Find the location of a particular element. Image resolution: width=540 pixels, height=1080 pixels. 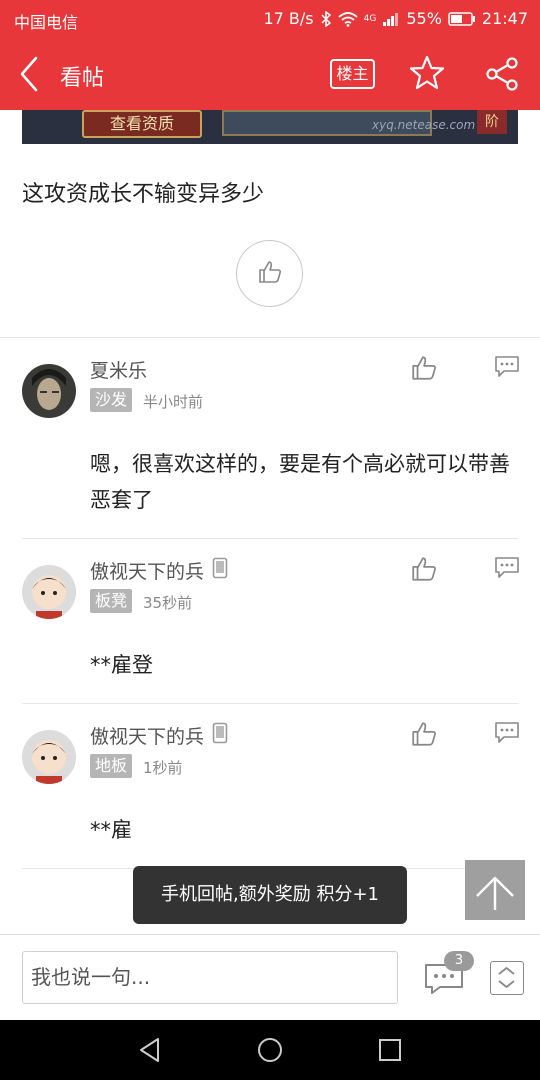

network-speed: 17 B/s is located at coordinates (288, 18).